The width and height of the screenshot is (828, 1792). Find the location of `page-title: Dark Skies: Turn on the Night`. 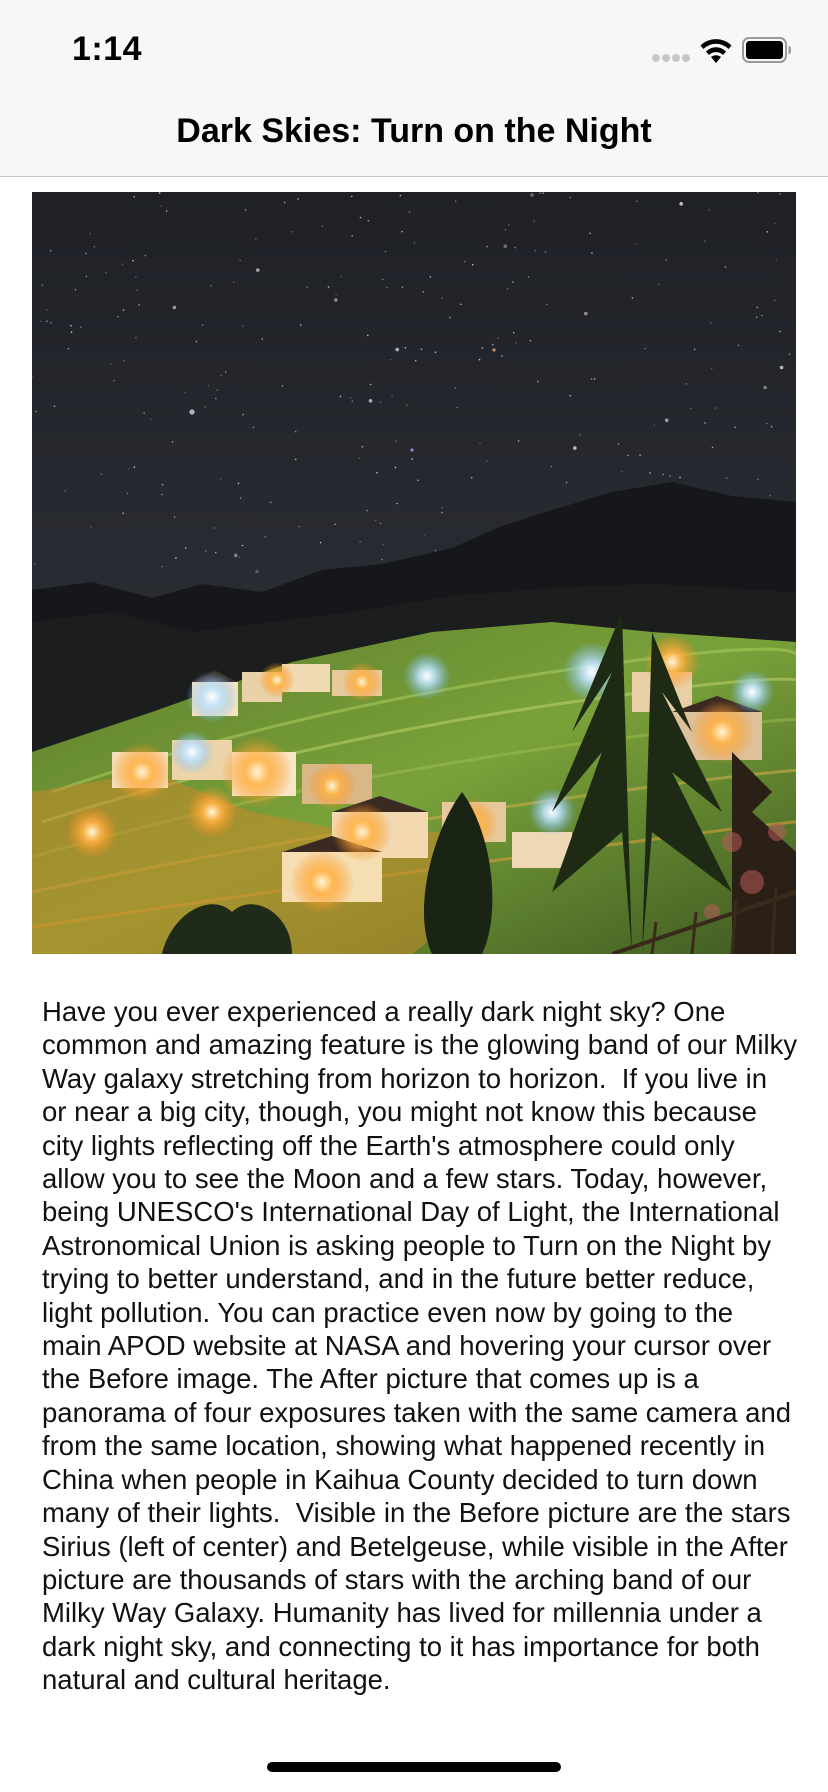

page-title: Dark Skies: Turn on the Night is located at coordinates (414, 131).